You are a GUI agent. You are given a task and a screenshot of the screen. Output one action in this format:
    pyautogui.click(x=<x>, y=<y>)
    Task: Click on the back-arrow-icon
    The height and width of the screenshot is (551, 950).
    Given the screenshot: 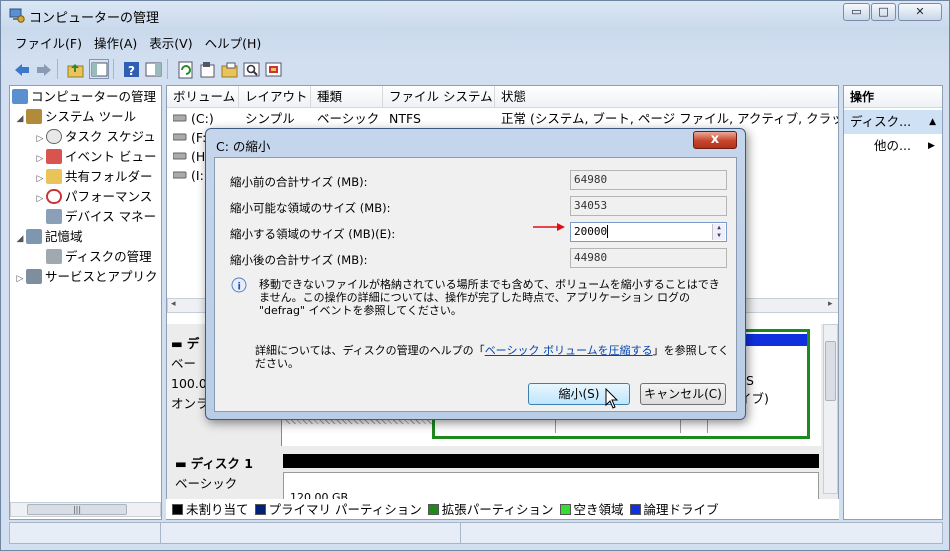 What is the action you would take?
    pyautogui.click(x=21, y=69)
    